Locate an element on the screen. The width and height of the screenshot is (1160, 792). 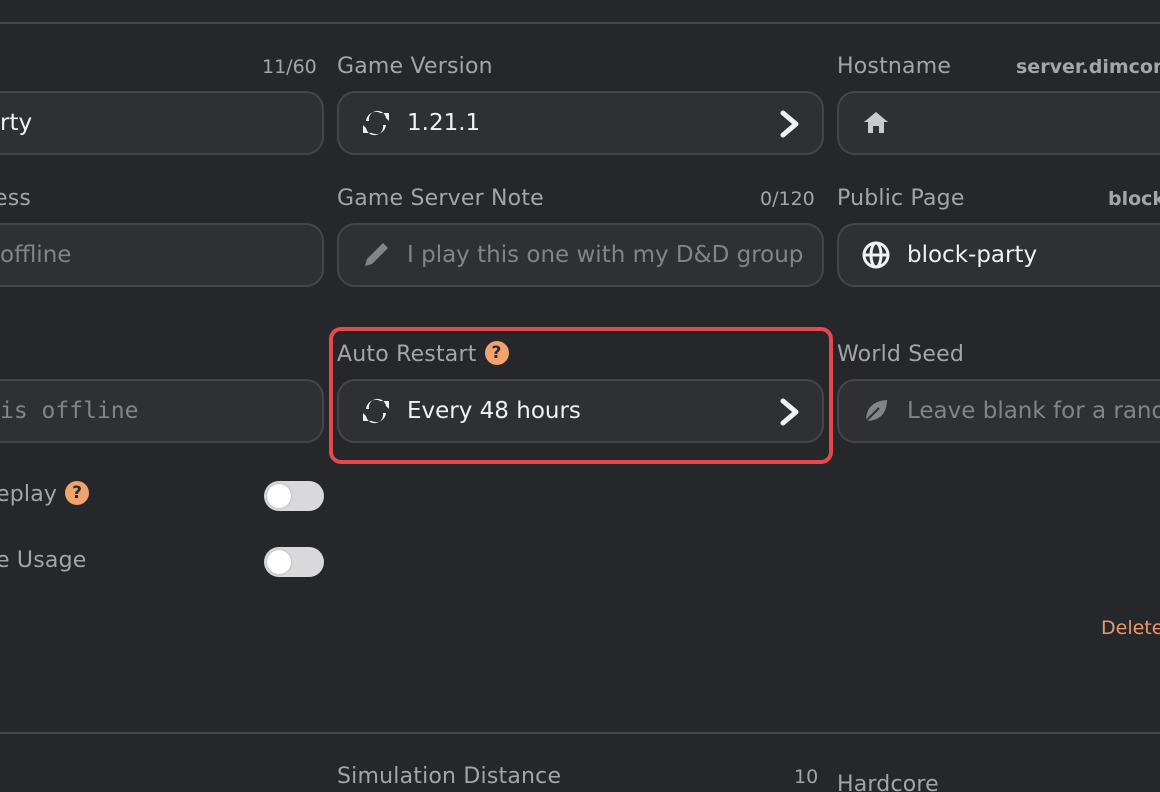
public-page-field: block-party is located at coordinates (998, 255).